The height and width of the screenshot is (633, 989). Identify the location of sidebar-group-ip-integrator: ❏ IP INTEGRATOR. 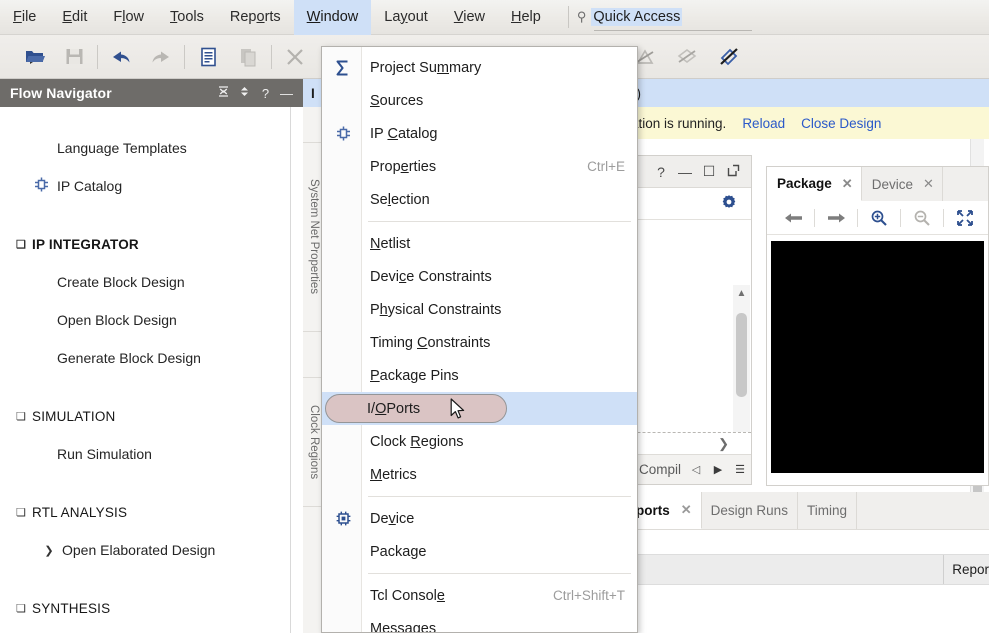
(151, 244).